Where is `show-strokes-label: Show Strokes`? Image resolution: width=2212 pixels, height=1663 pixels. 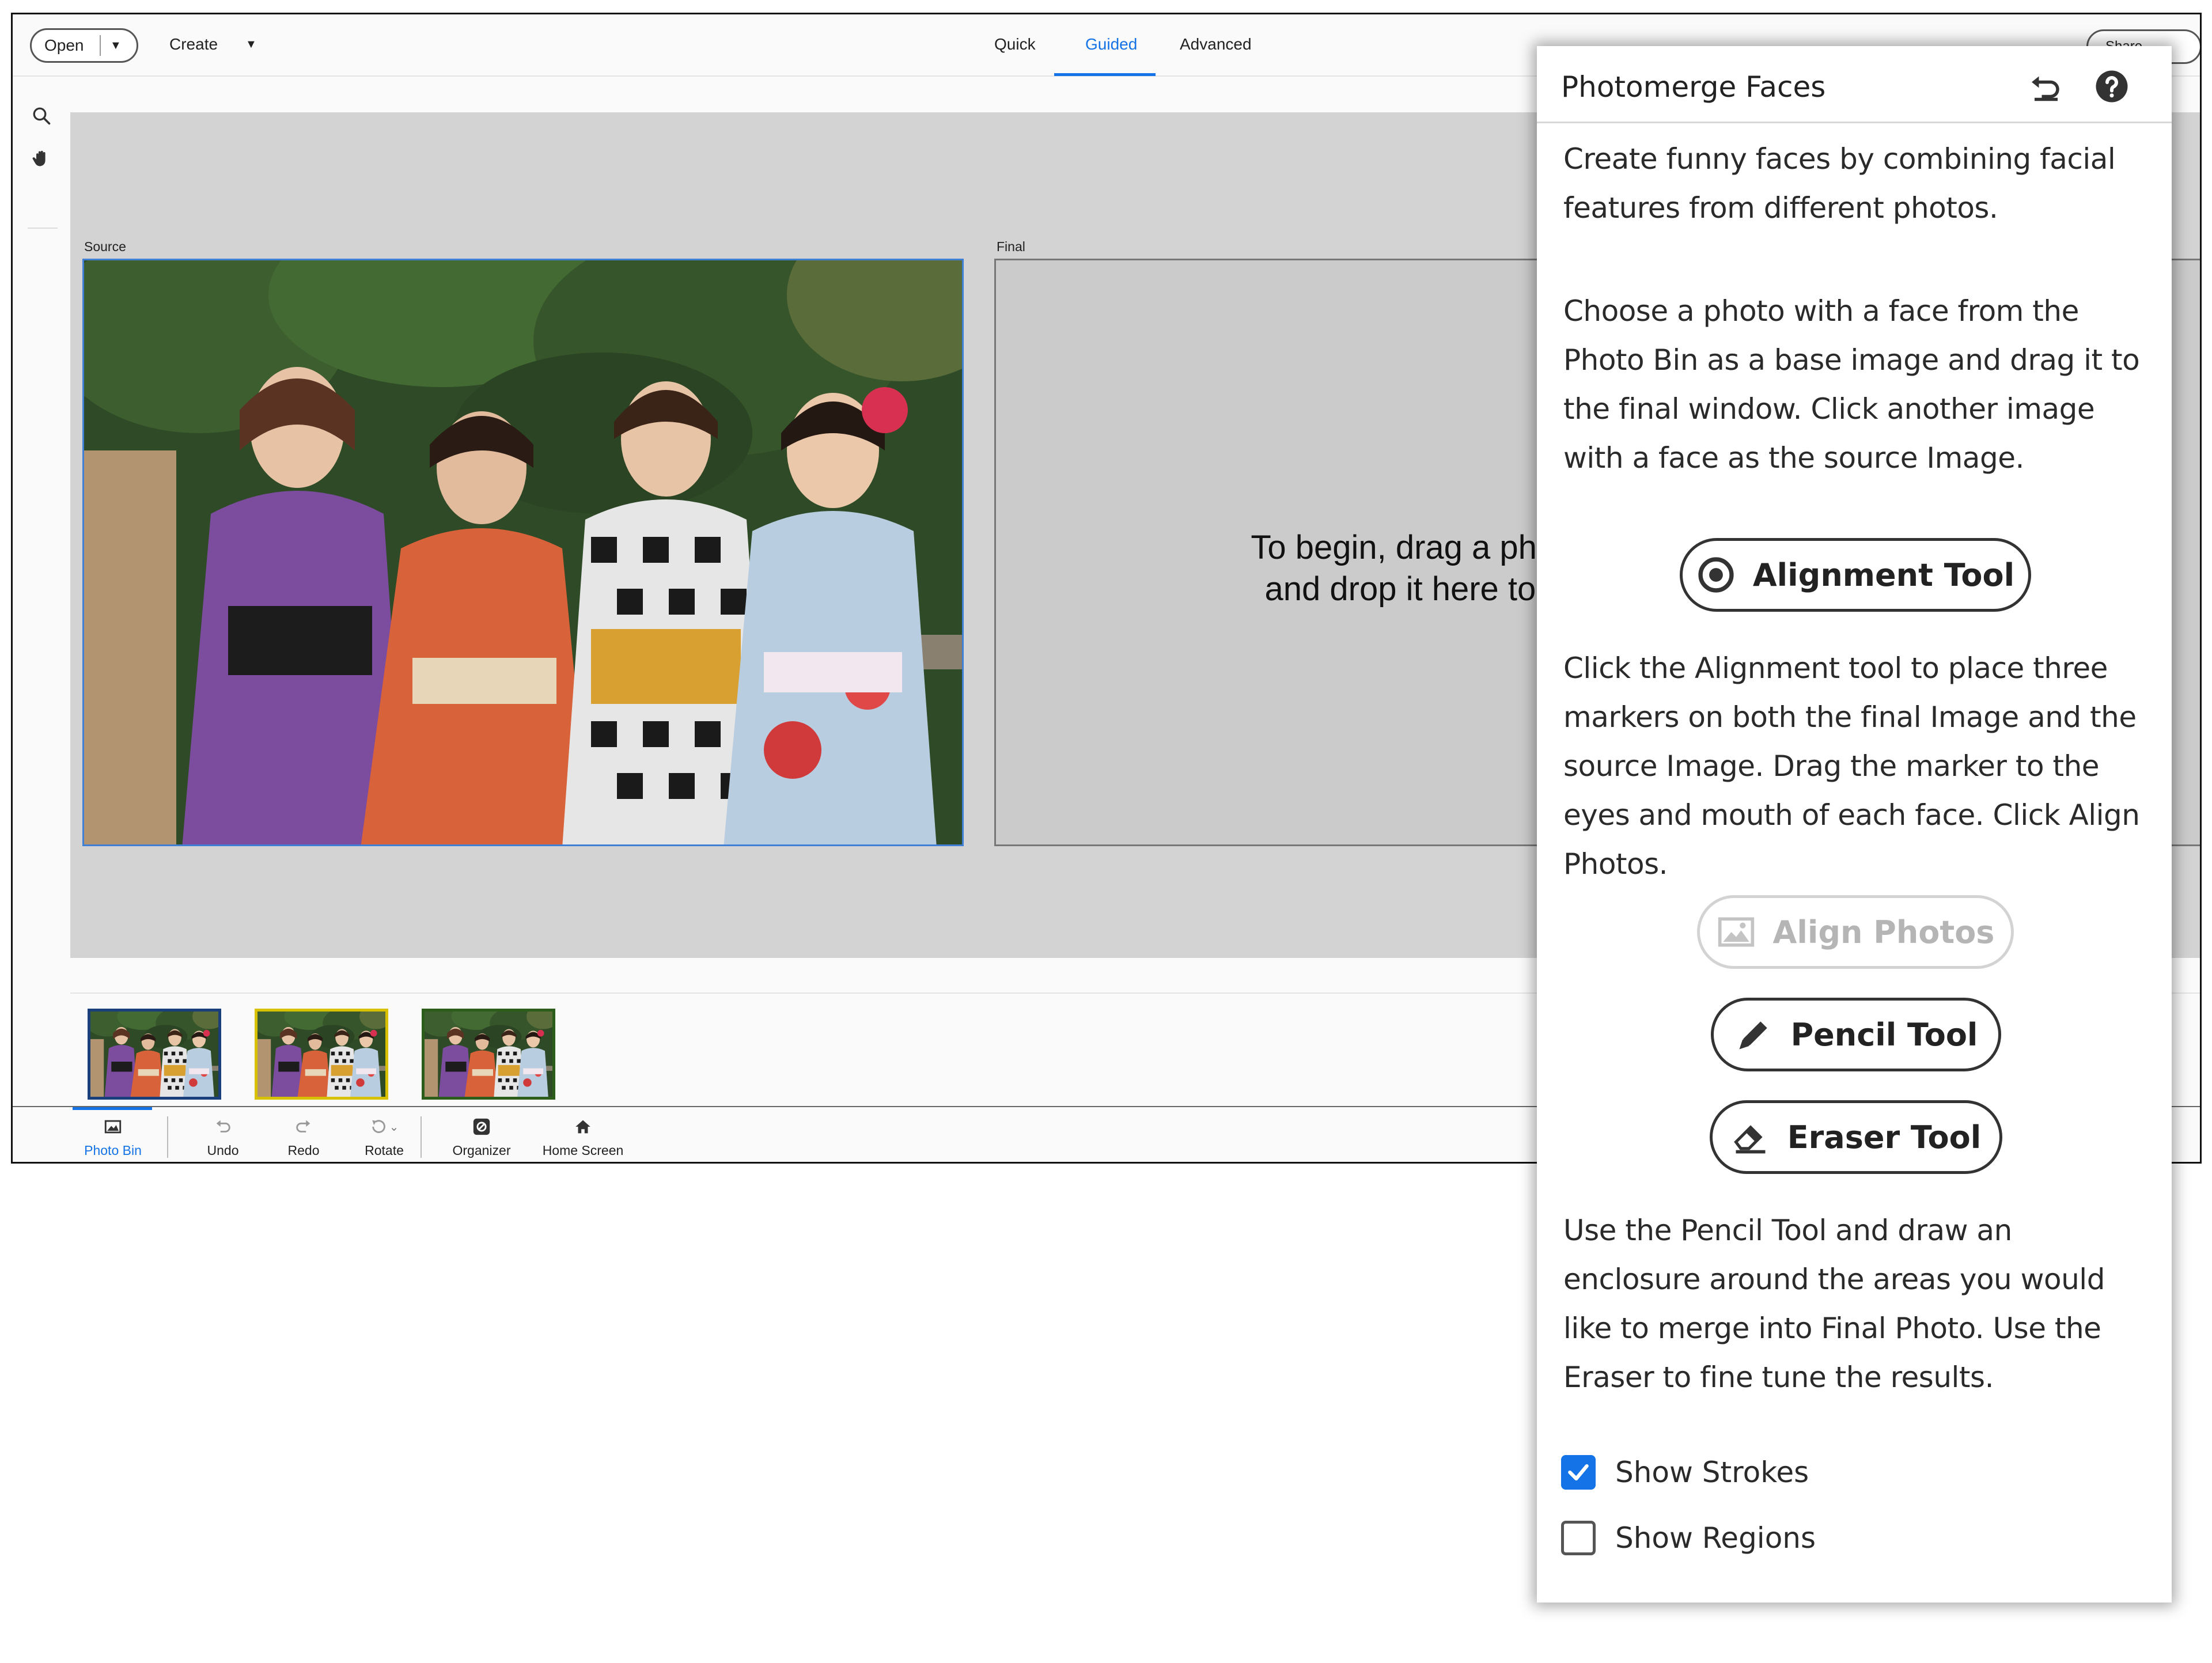 show-strokes-label: Show Strokes is located at coordinates (1712, 1472).